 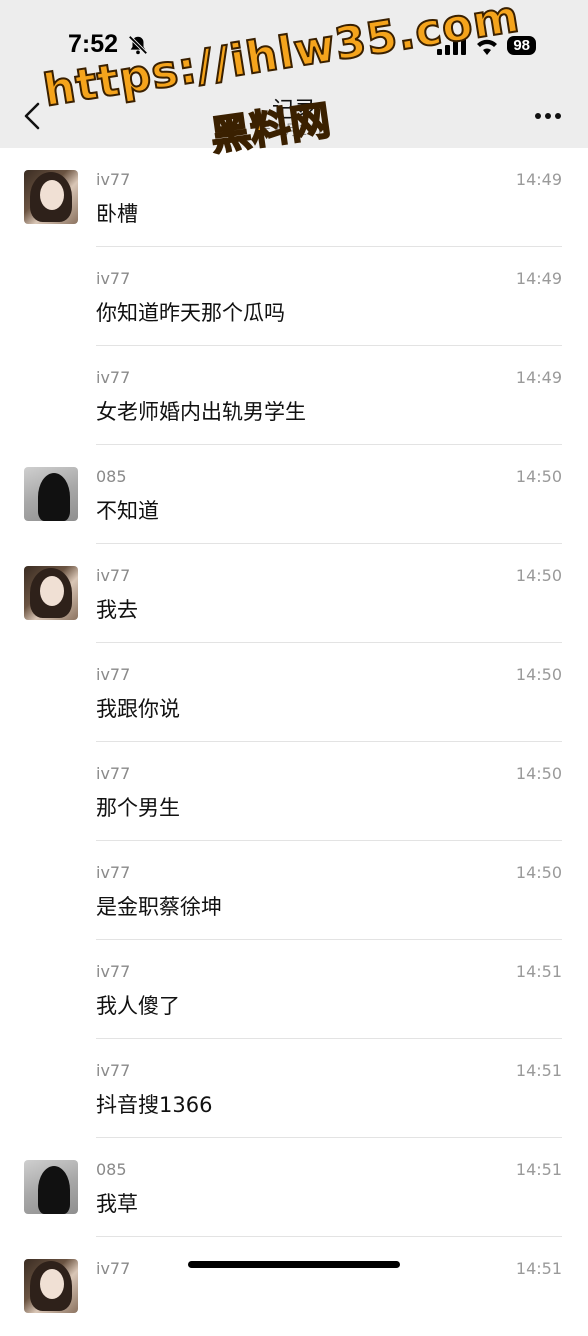 I want to click on message-text: 我跟你说, so click(x=138, y=709).